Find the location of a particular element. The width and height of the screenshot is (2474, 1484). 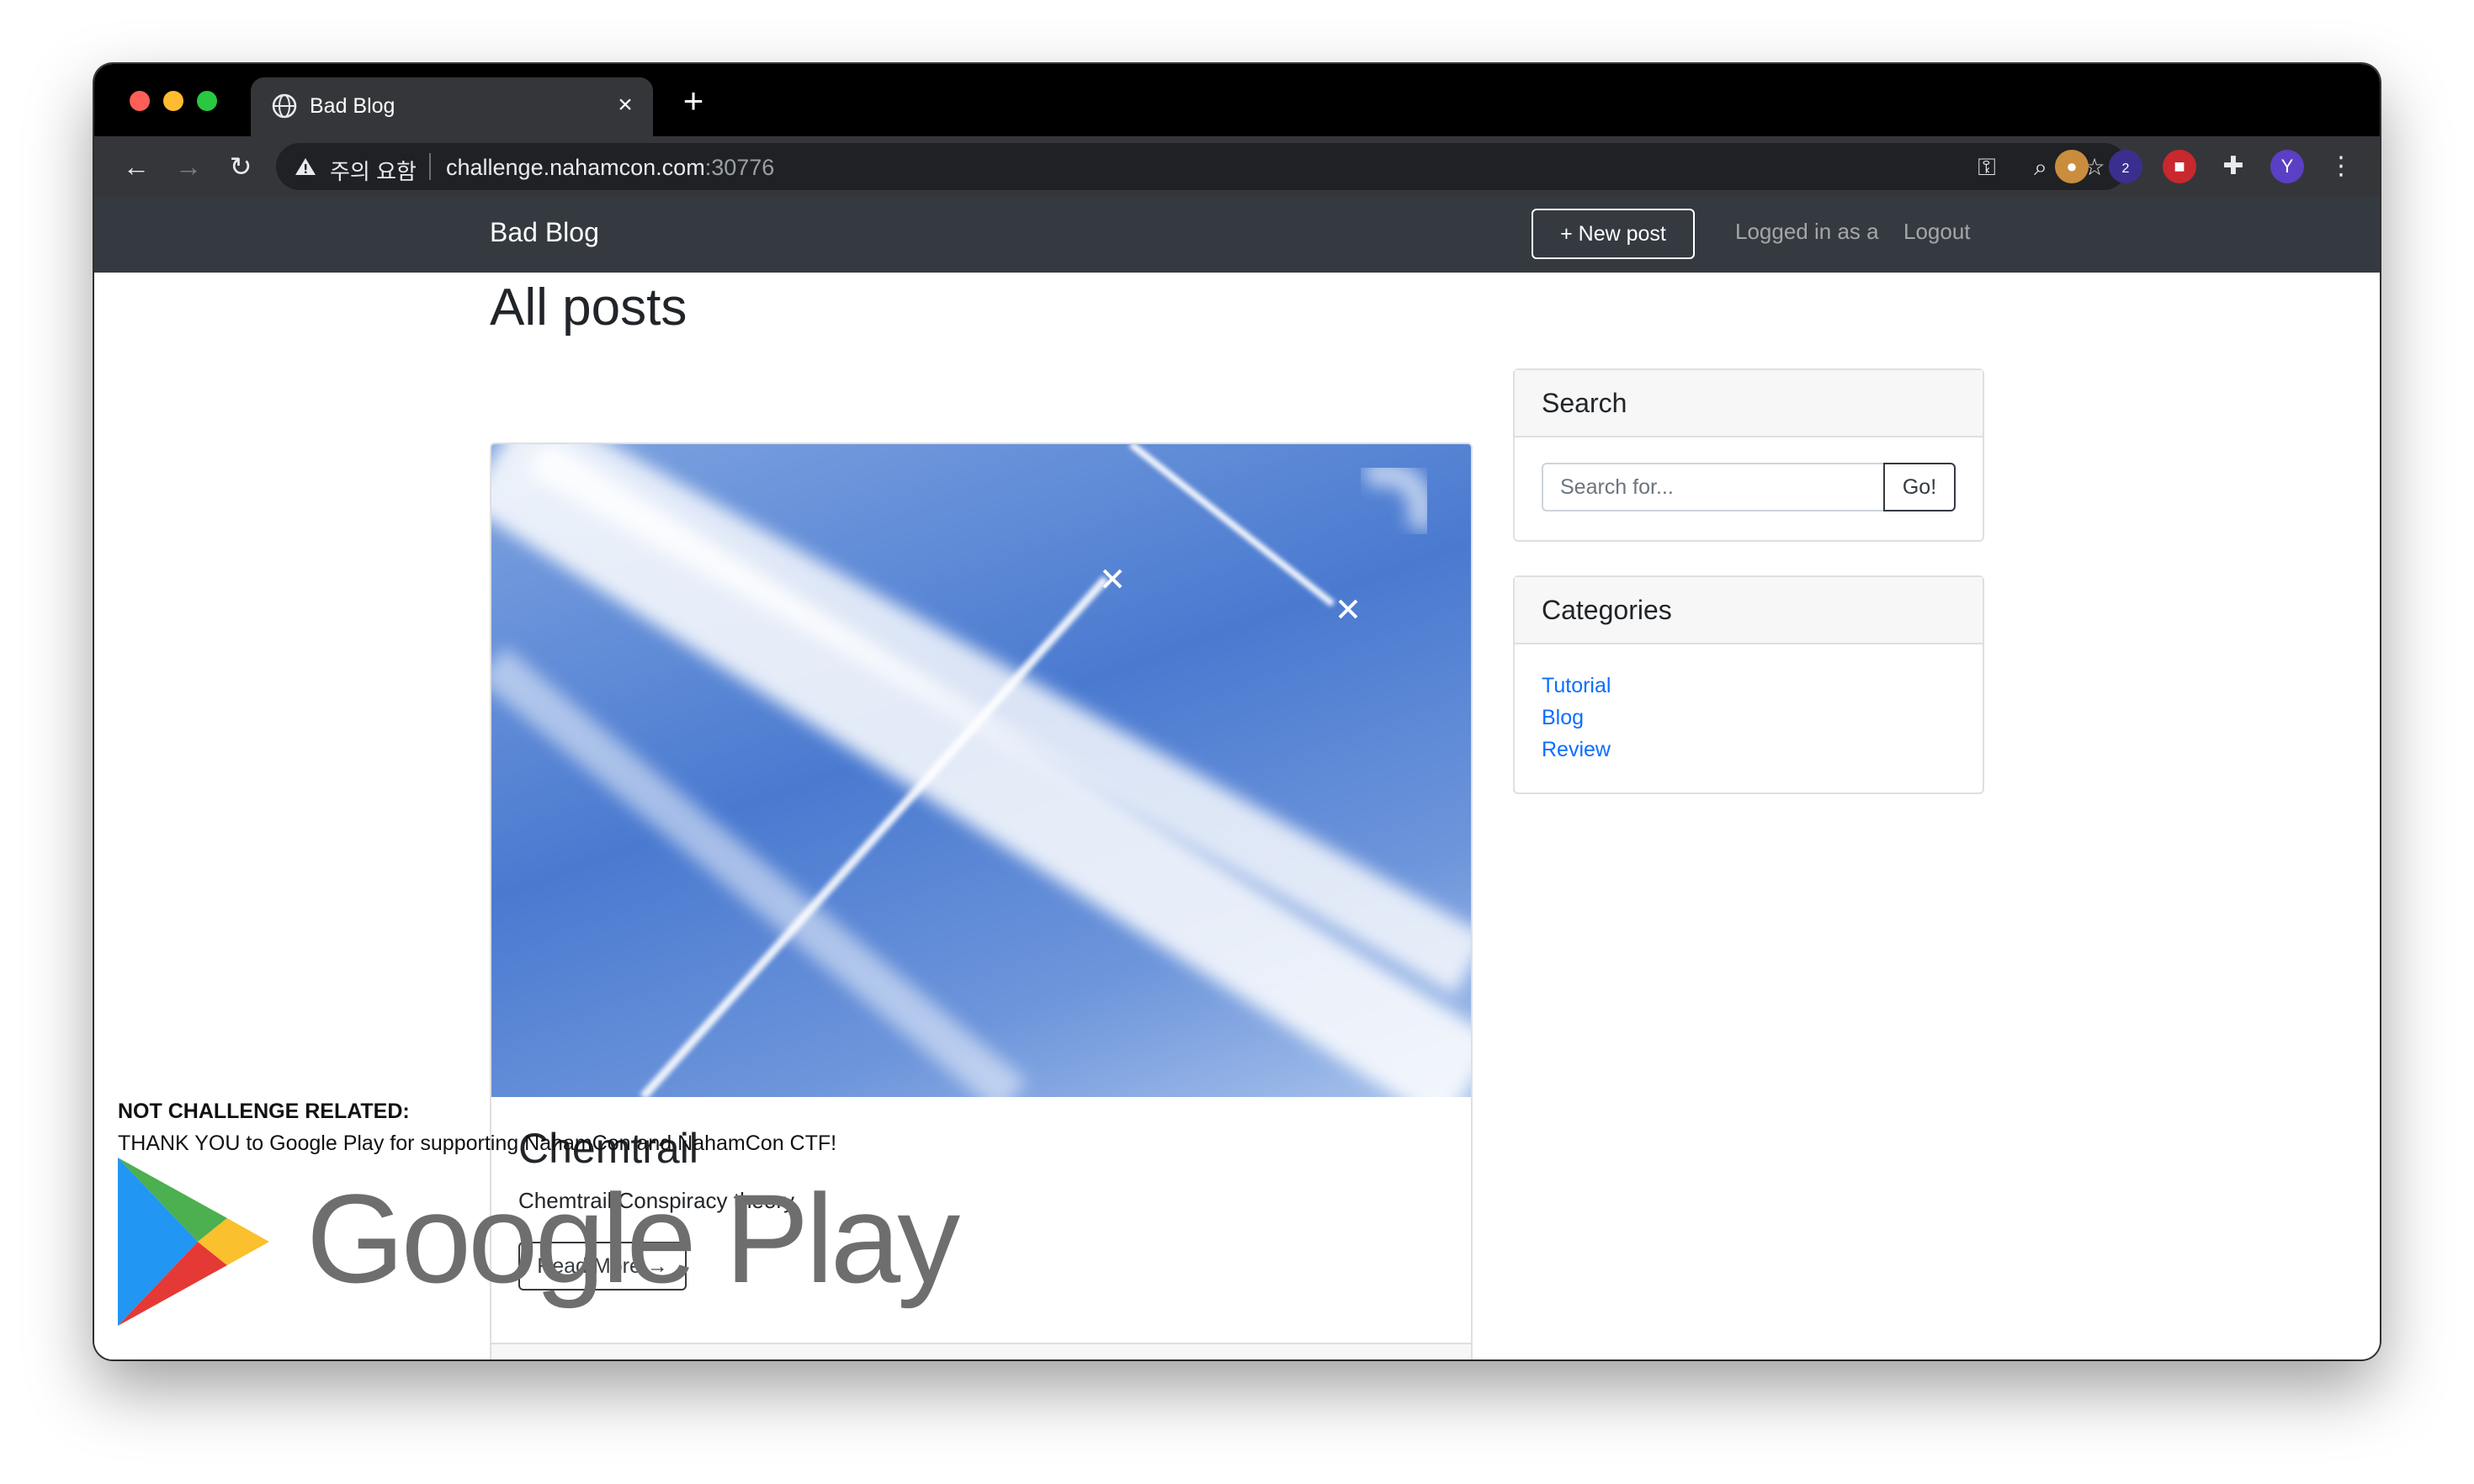

url-port: :30776 is located at coordinates (739, 167).